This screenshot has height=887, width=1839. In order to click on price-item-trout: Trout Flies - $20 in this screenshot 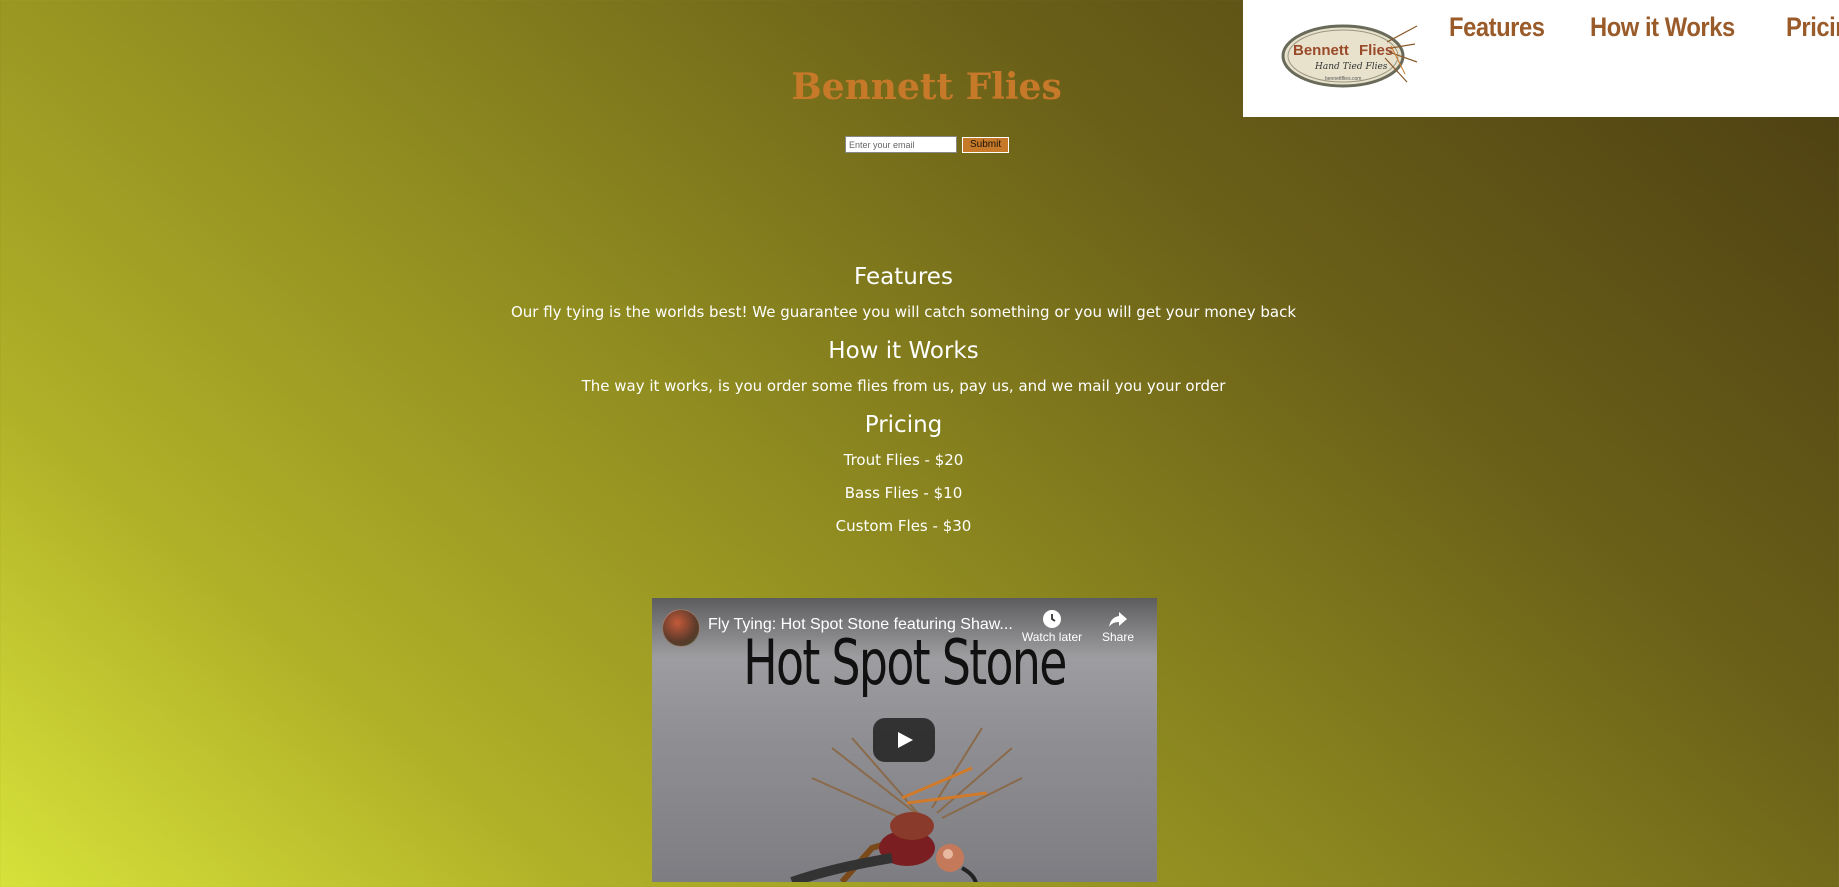, I will do `click(903, 460)`.